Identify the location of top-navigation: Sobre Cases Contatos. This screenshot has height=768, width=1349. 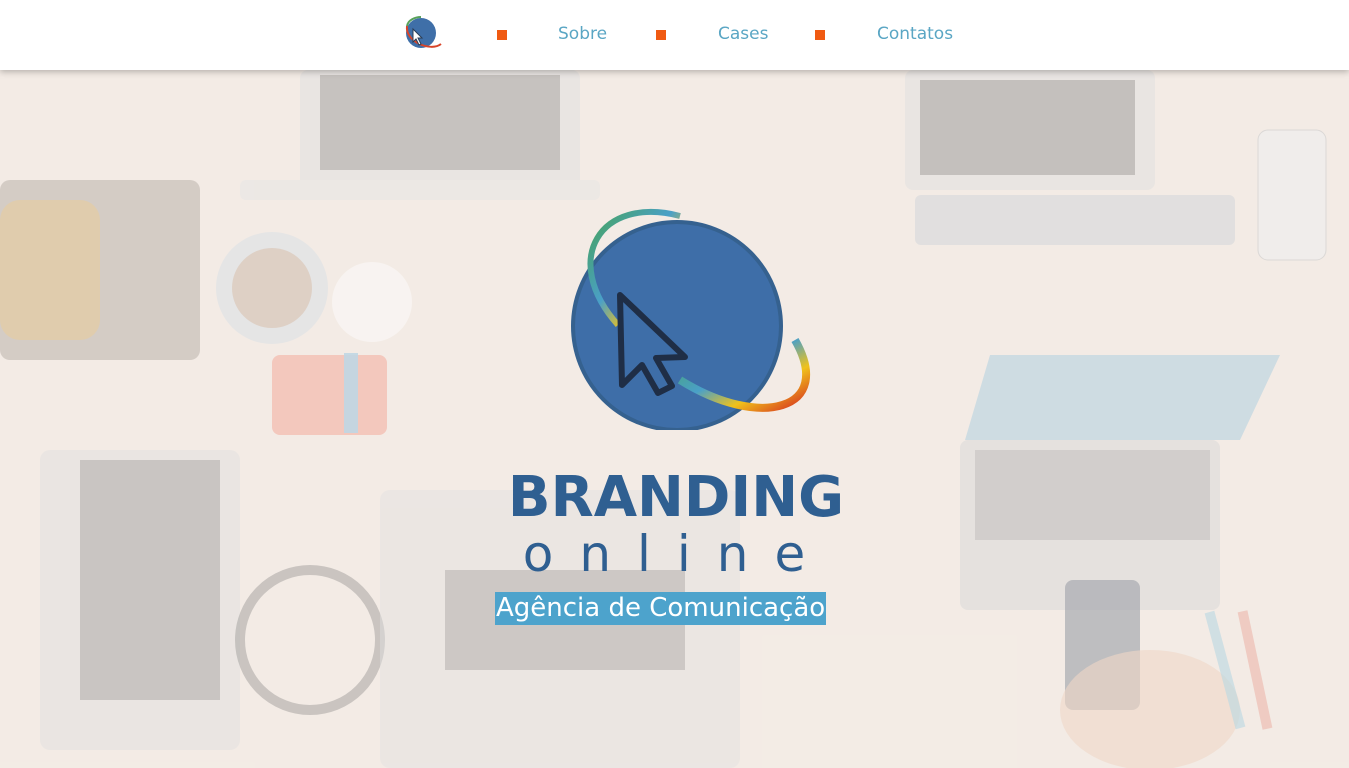
(674, 35).